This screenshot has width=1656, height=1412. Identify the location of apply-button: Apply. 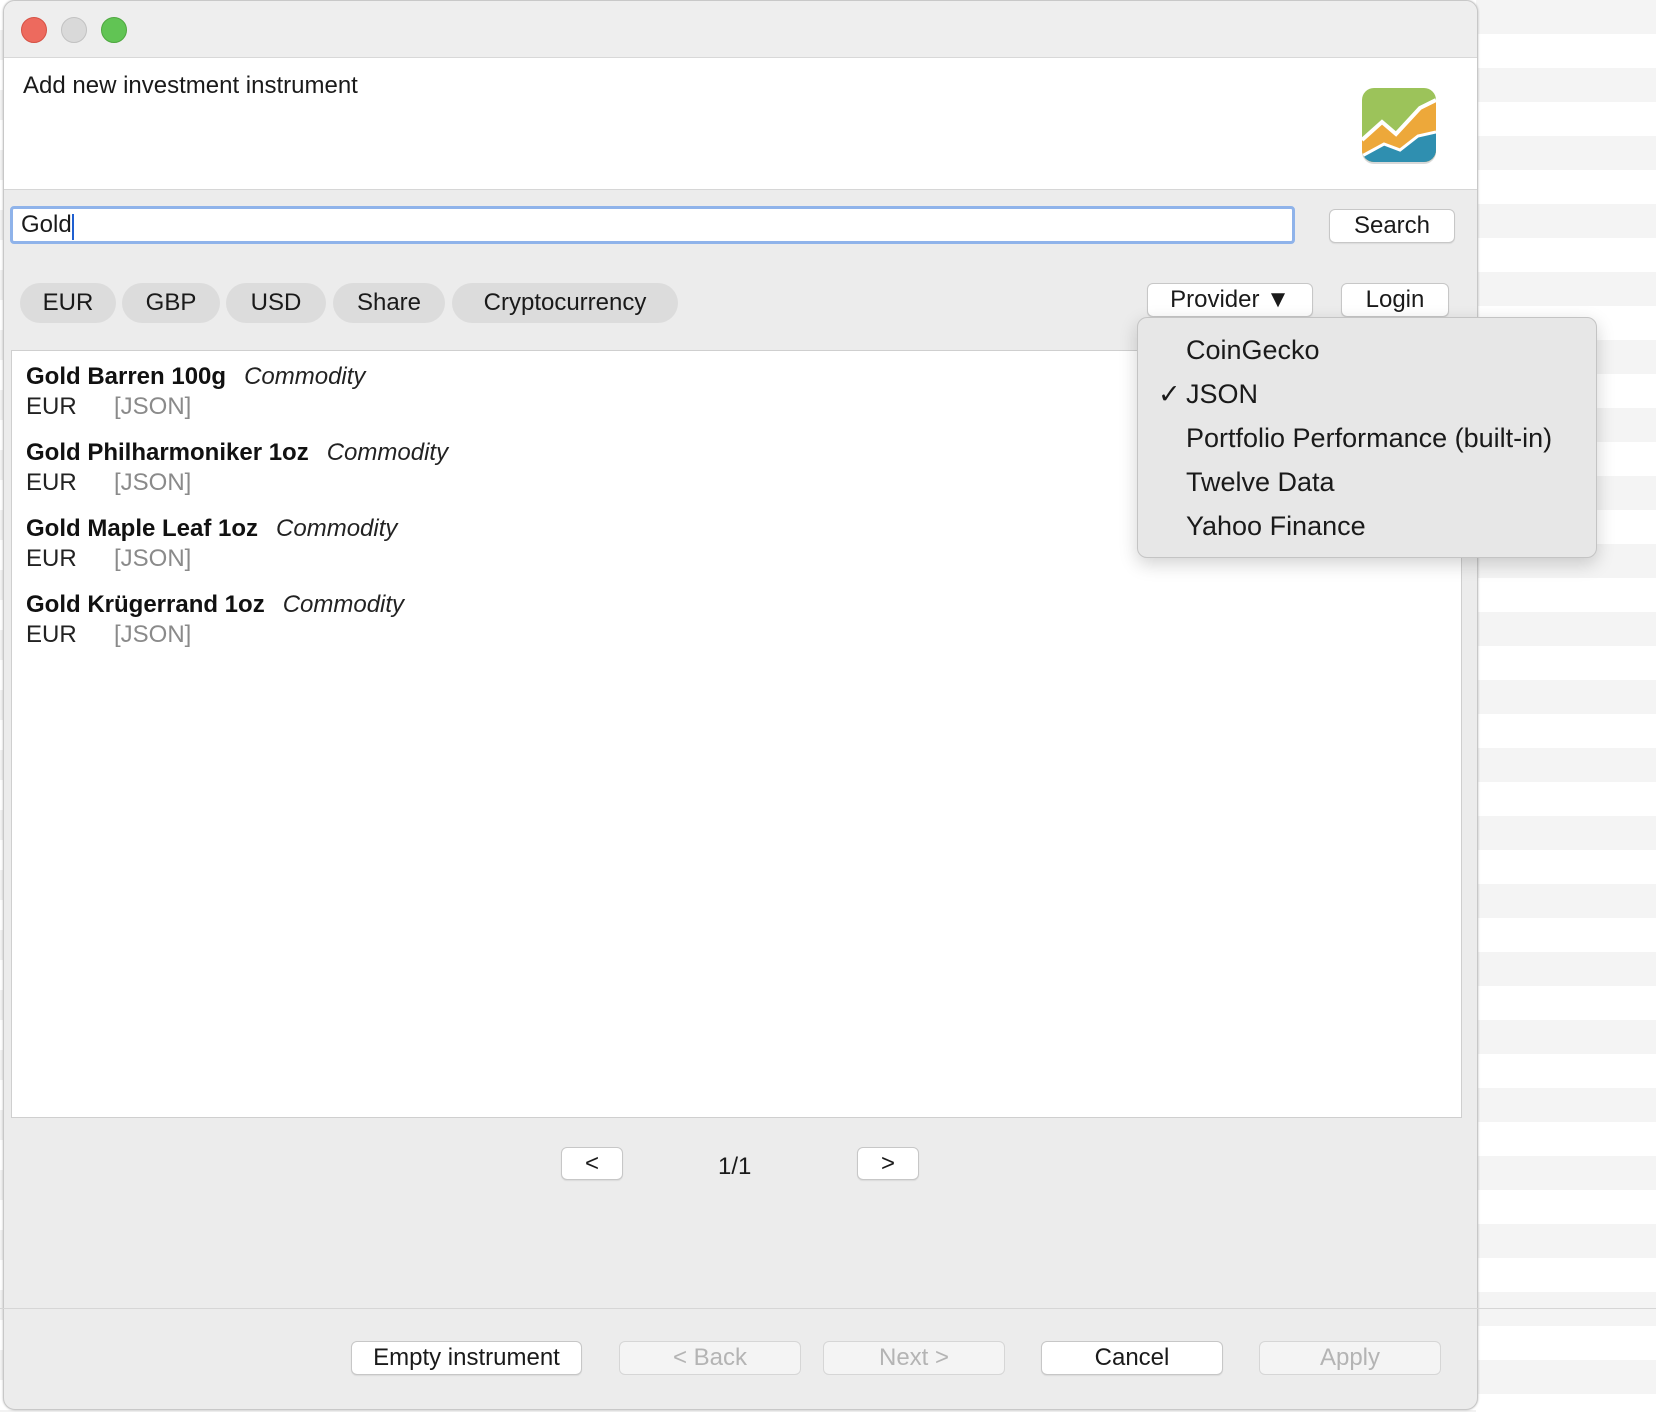
(1350, 1358).